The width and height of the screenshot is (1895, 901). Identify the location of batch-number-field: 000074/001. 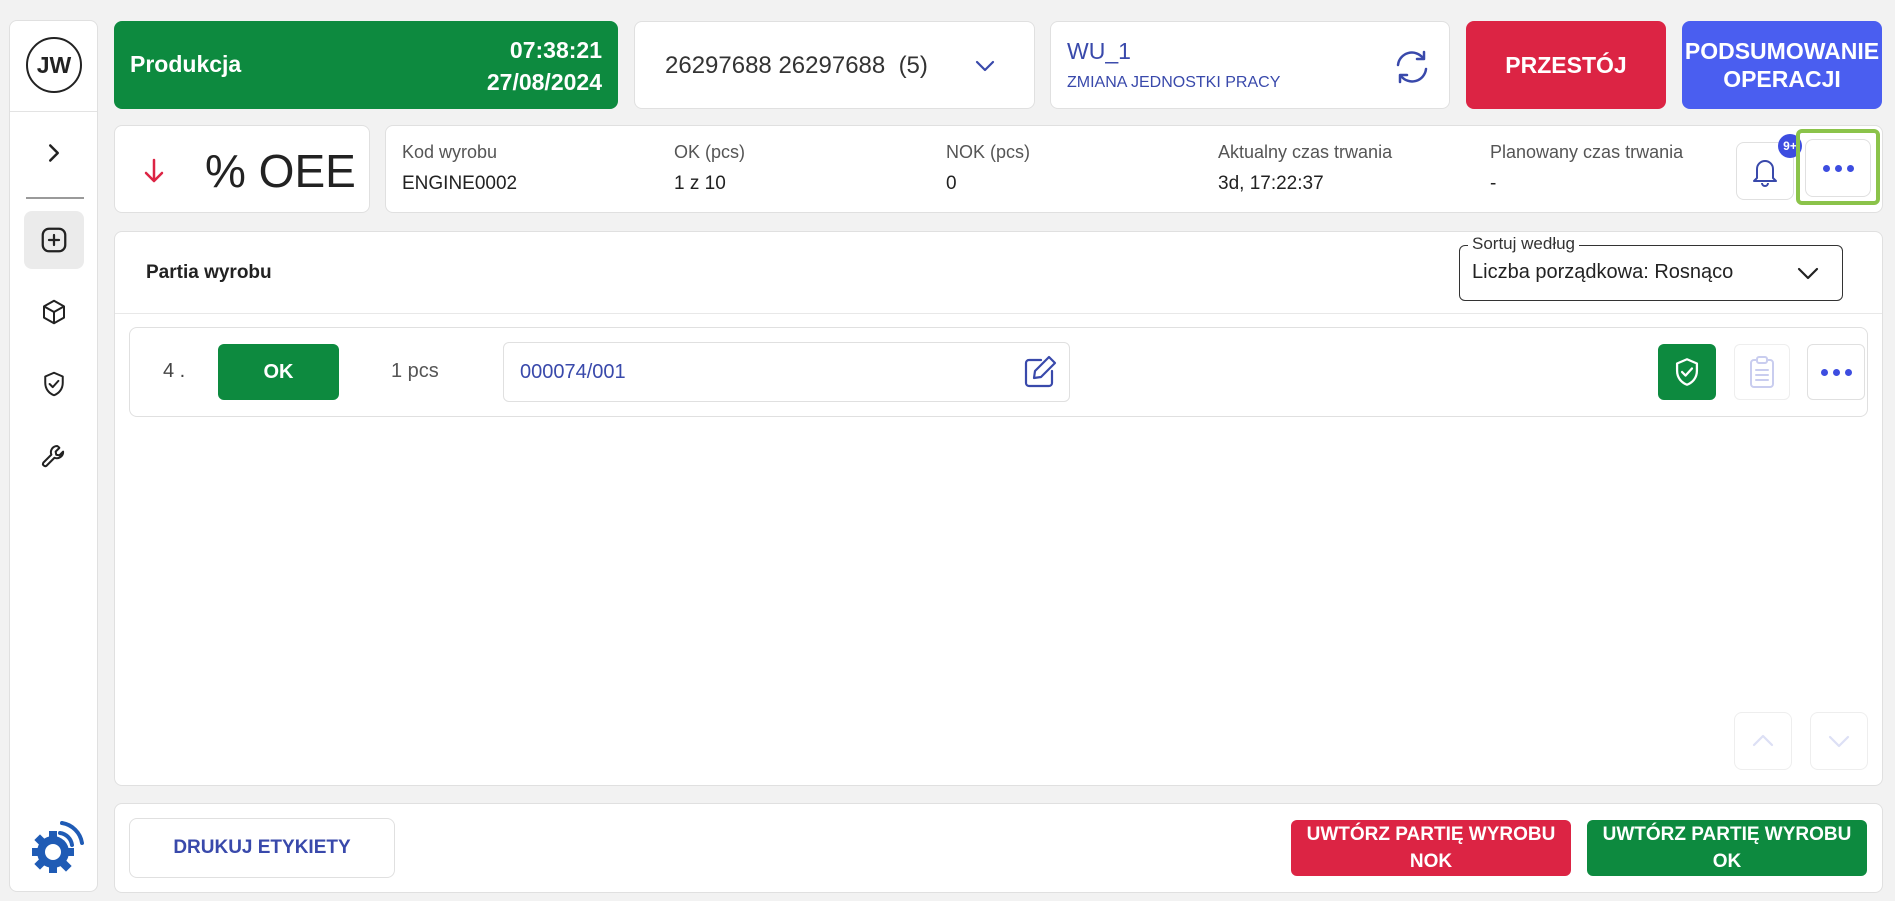
(786, 372).